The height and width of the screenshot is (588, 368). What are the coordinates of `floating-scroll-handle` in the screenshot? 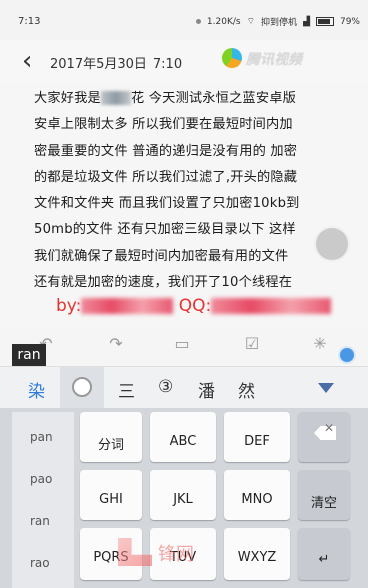 It's located at (332, 244).